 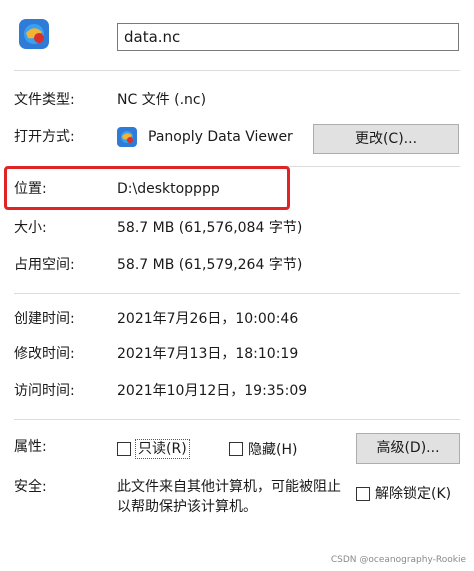 What do you see at coordinates (44, 265) in the screenshot?
I see `disk-size-label: 占用空间:` at bounding box center [44, 265].